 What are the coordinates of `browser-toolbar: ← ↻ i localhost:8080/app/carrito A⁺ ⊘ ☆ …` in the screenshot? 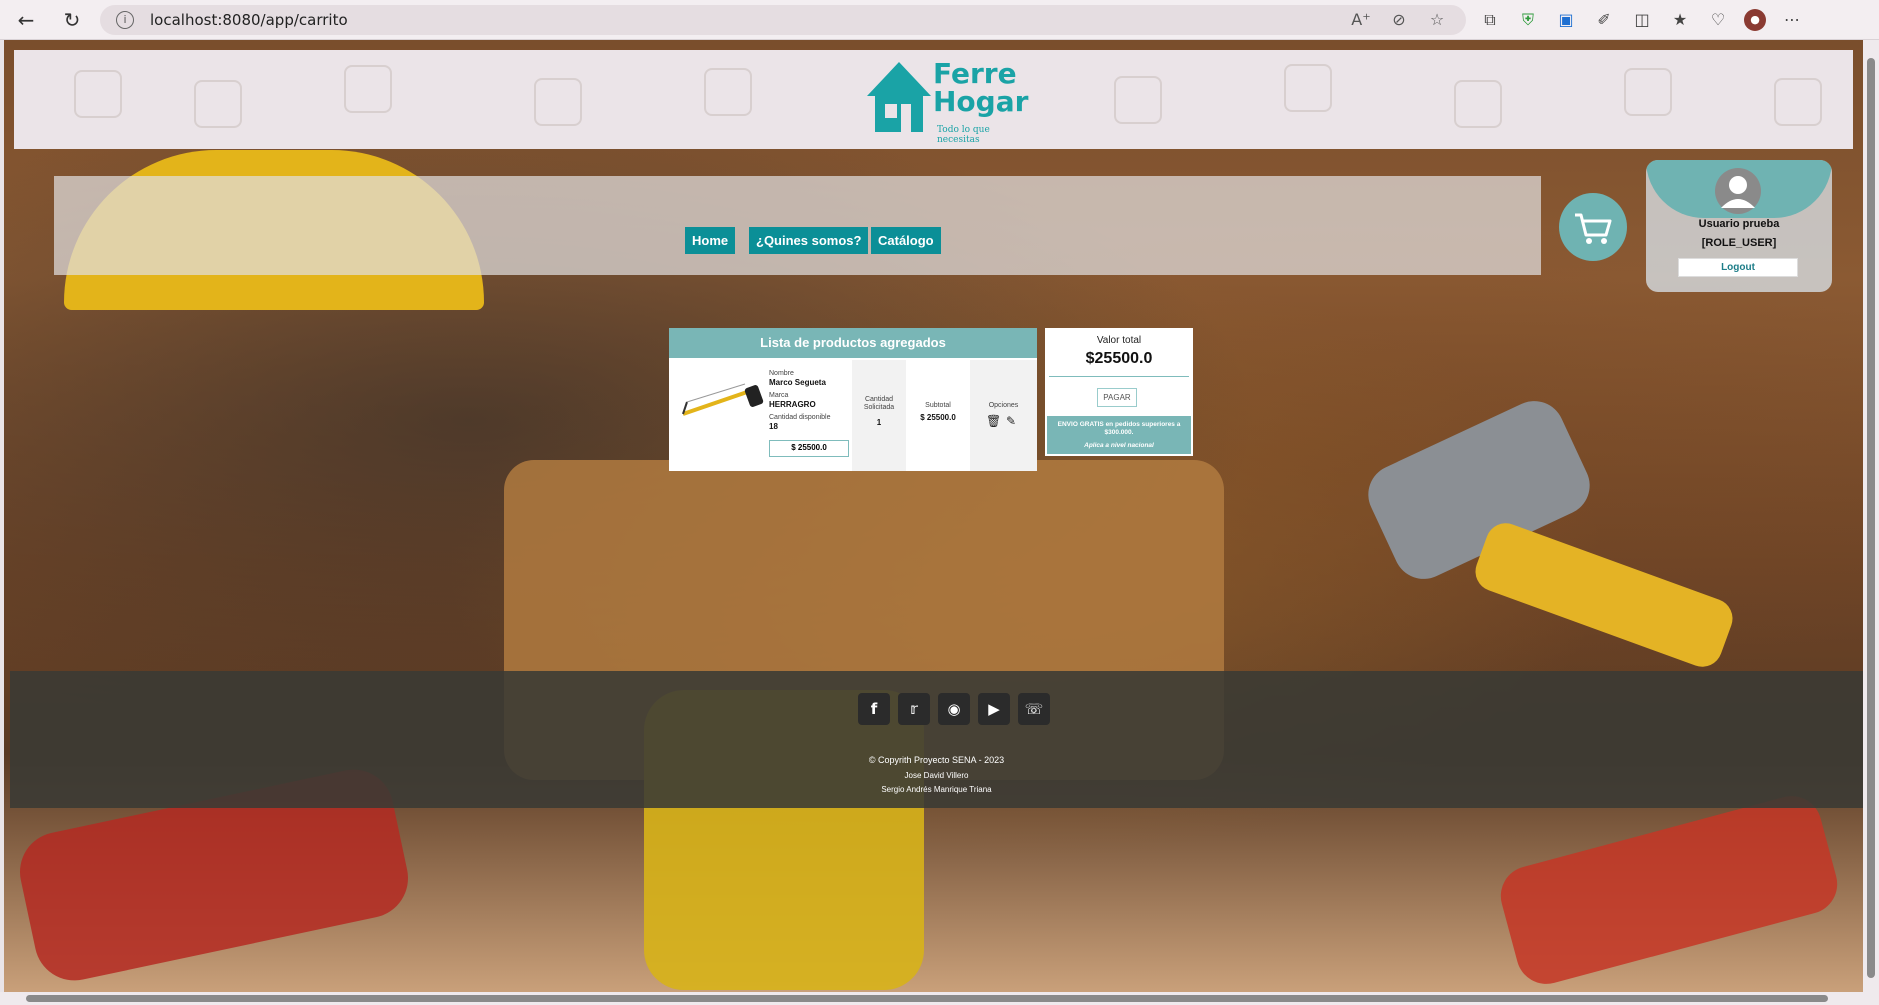 It's located at (939, 20).